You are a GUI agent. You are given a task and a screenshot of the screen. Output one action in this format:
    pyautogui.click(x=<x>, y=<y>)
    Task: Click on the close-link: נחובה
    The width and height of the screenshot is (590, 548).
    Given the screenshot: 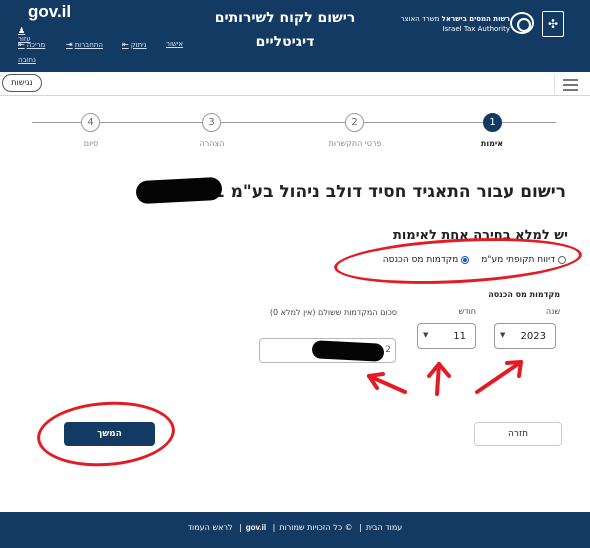 What is the action you would take?
    pyautogui.click(x=27, y=60)
    